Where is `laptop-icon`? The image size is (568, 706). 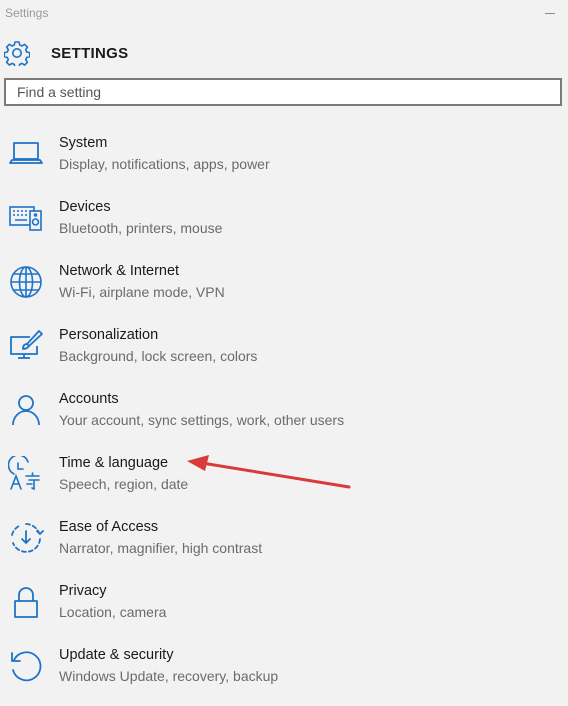
laptop-icon is located at coordinates (26, 154).